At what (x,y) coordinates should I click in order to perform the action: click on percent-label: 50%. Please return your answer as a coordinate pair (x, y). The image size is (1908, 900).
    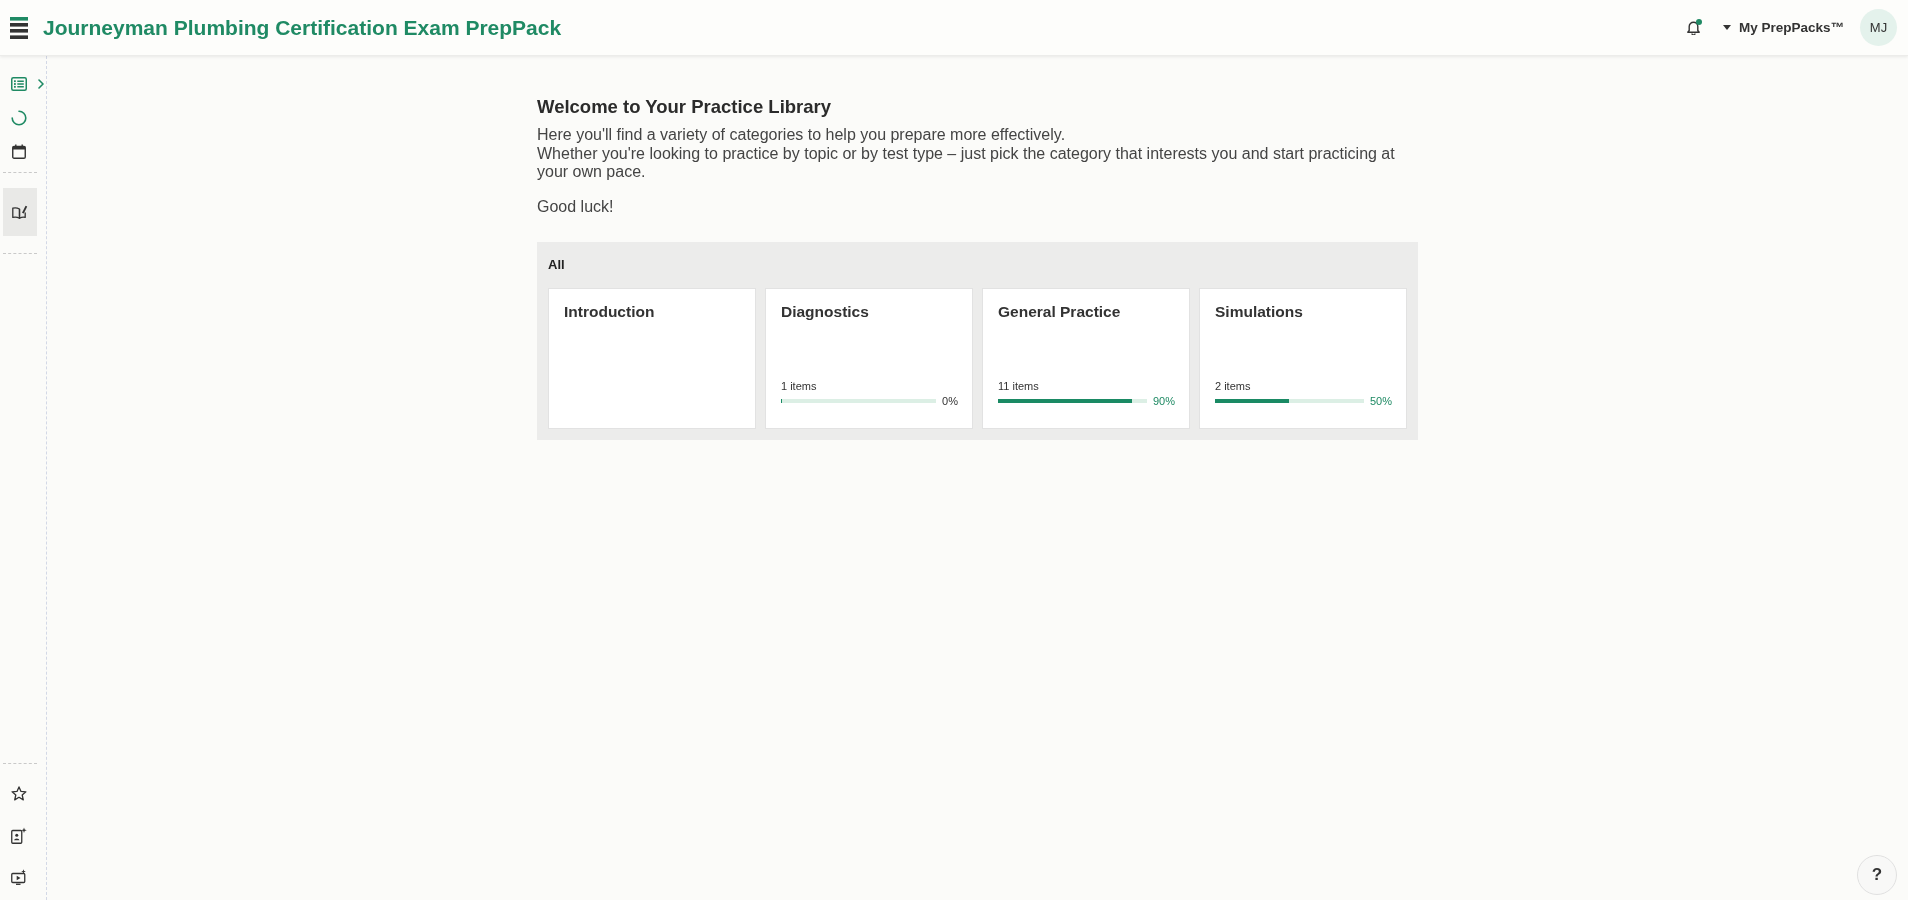
    Looking at the image, I should click on (1380, 401).